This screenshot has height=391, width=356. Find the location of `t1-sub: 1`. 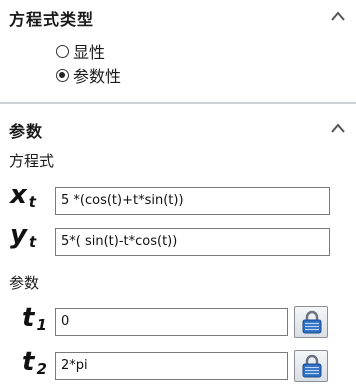

t1-sub: 1 is located at coordinates (41, 325).